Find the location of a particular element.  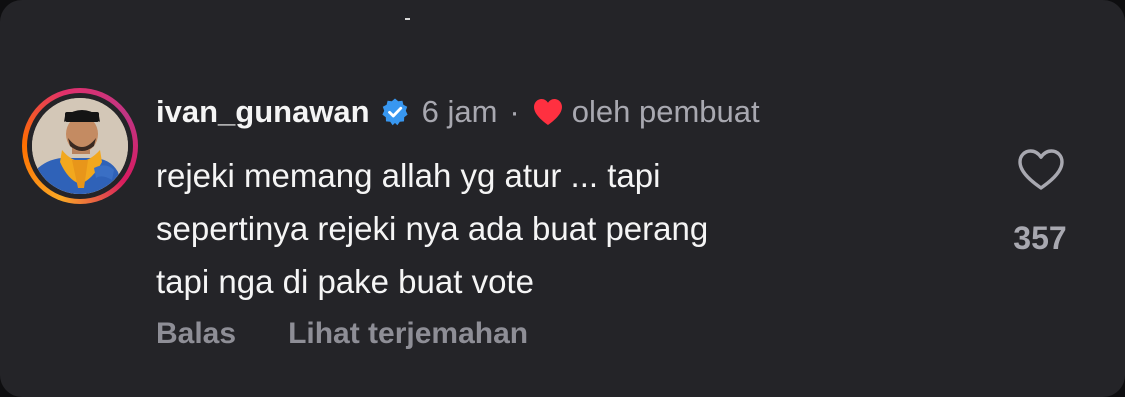

verified-badge-icon is located at coordinates (395, 112).